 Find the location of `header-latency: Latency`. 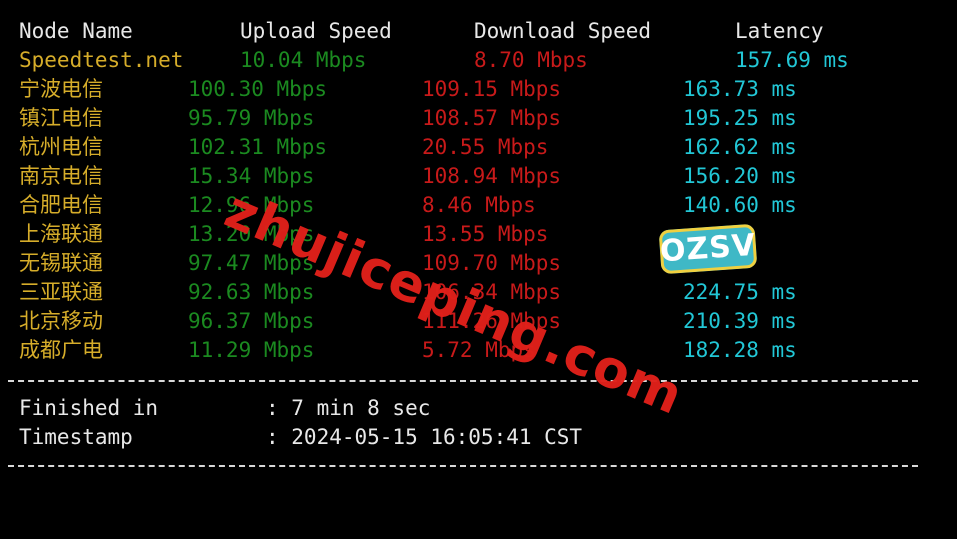

header-latency: Latency is located at coordinates (779, 31).